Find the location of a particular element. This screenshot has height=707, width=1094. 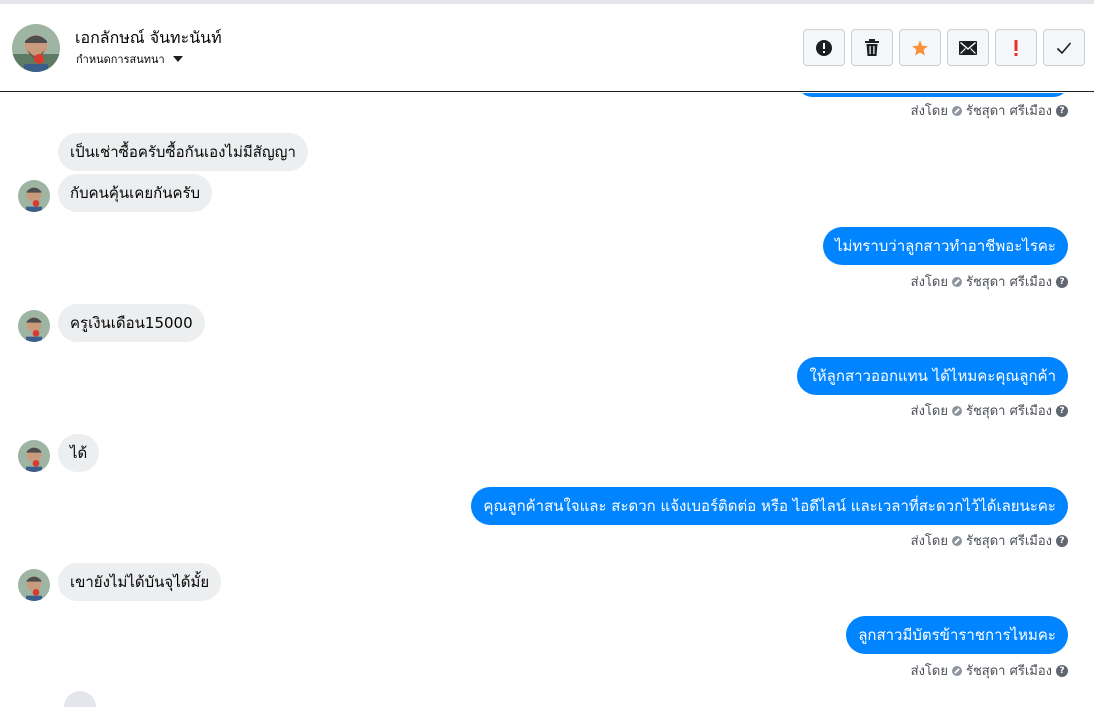

star-icon is located at coordinates (920, 47).